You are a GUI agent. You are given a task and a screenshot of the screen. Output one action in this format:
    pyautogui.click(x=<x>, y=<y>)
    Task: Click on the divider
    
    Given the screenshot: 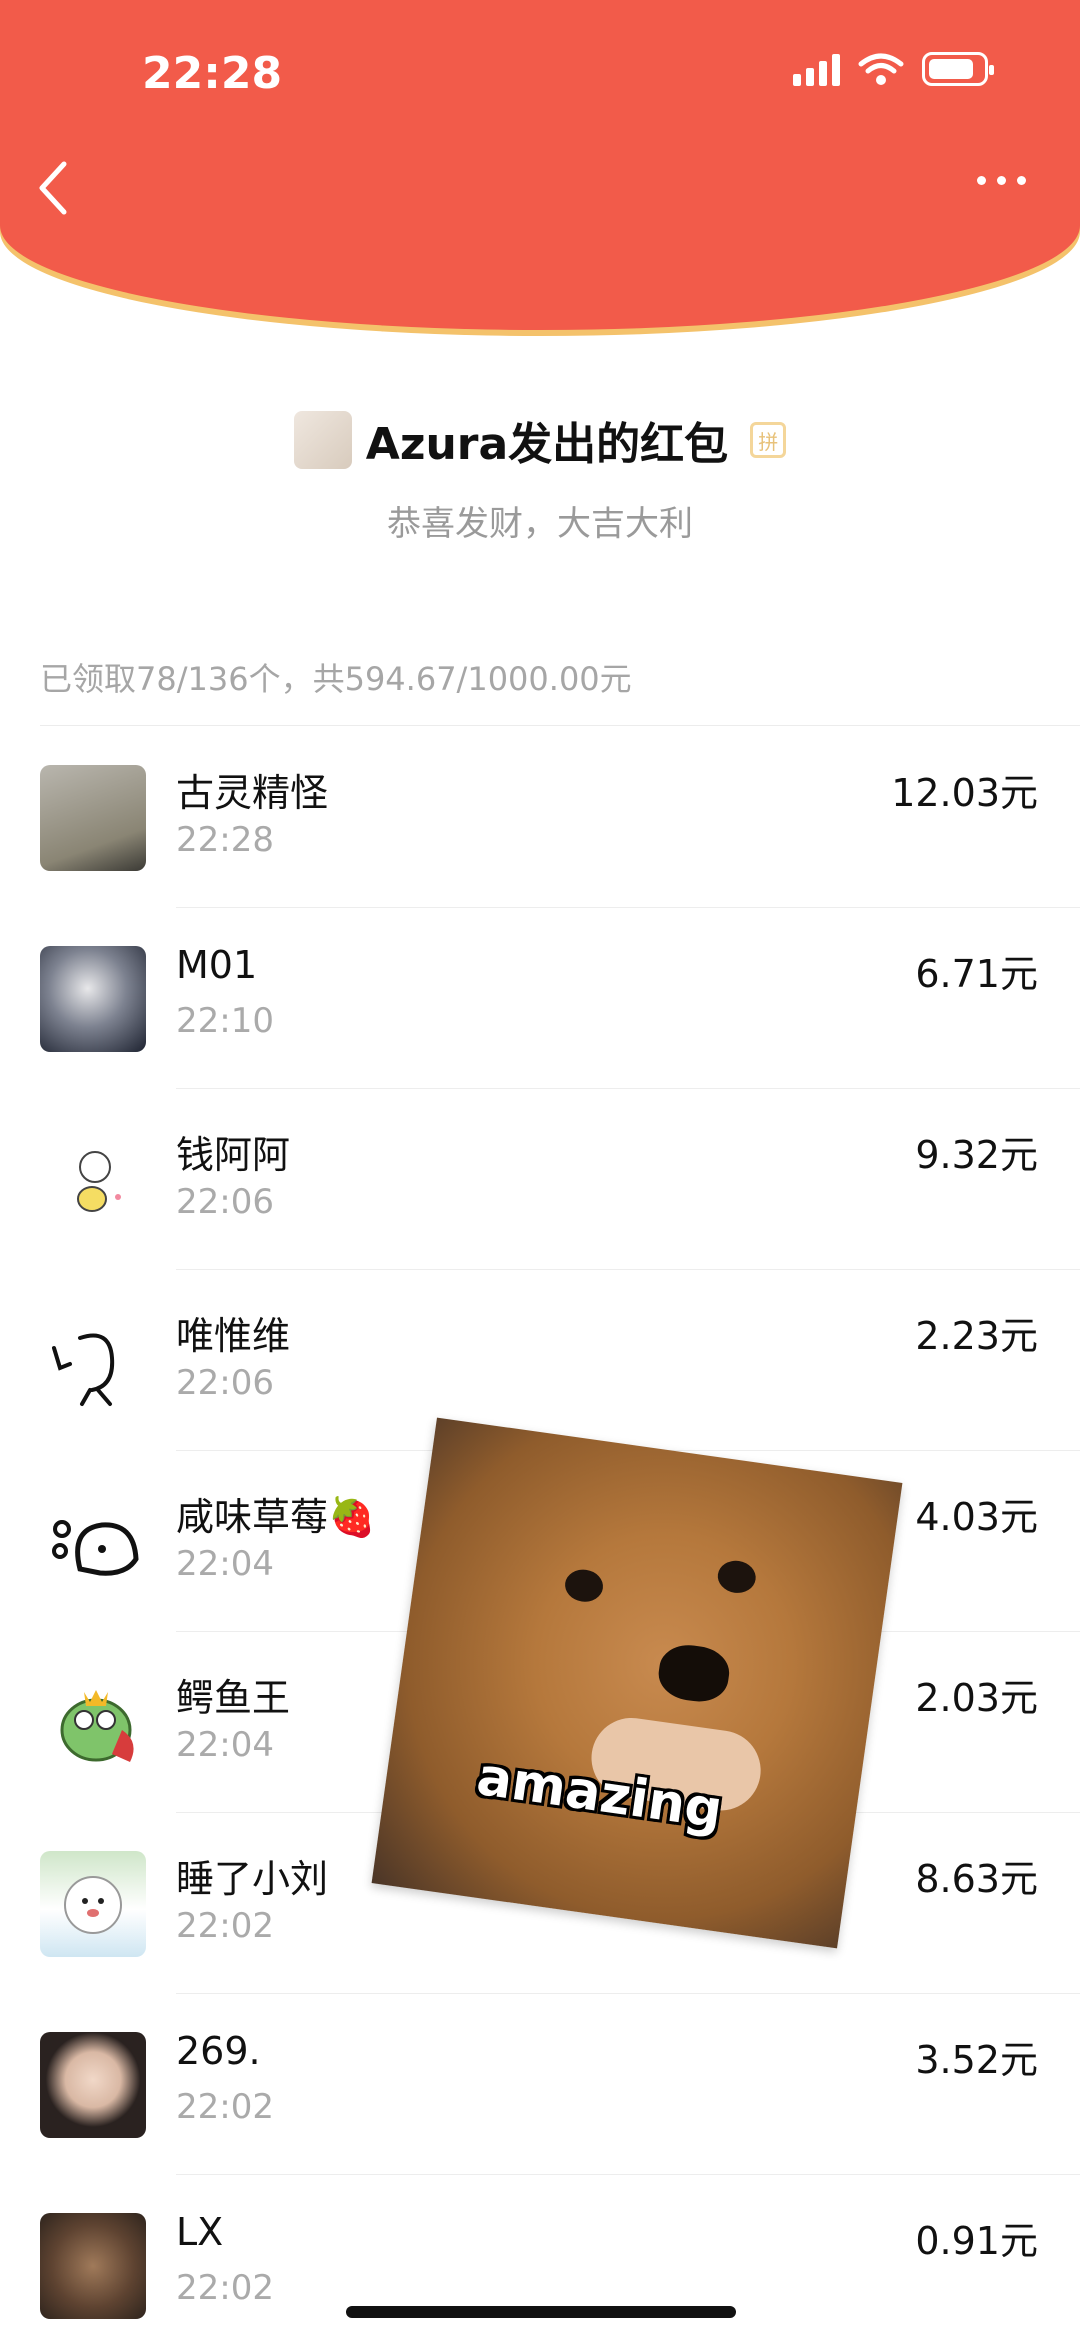 What is the action you would take?
    pyautogui.click(x=560, y=725)
    